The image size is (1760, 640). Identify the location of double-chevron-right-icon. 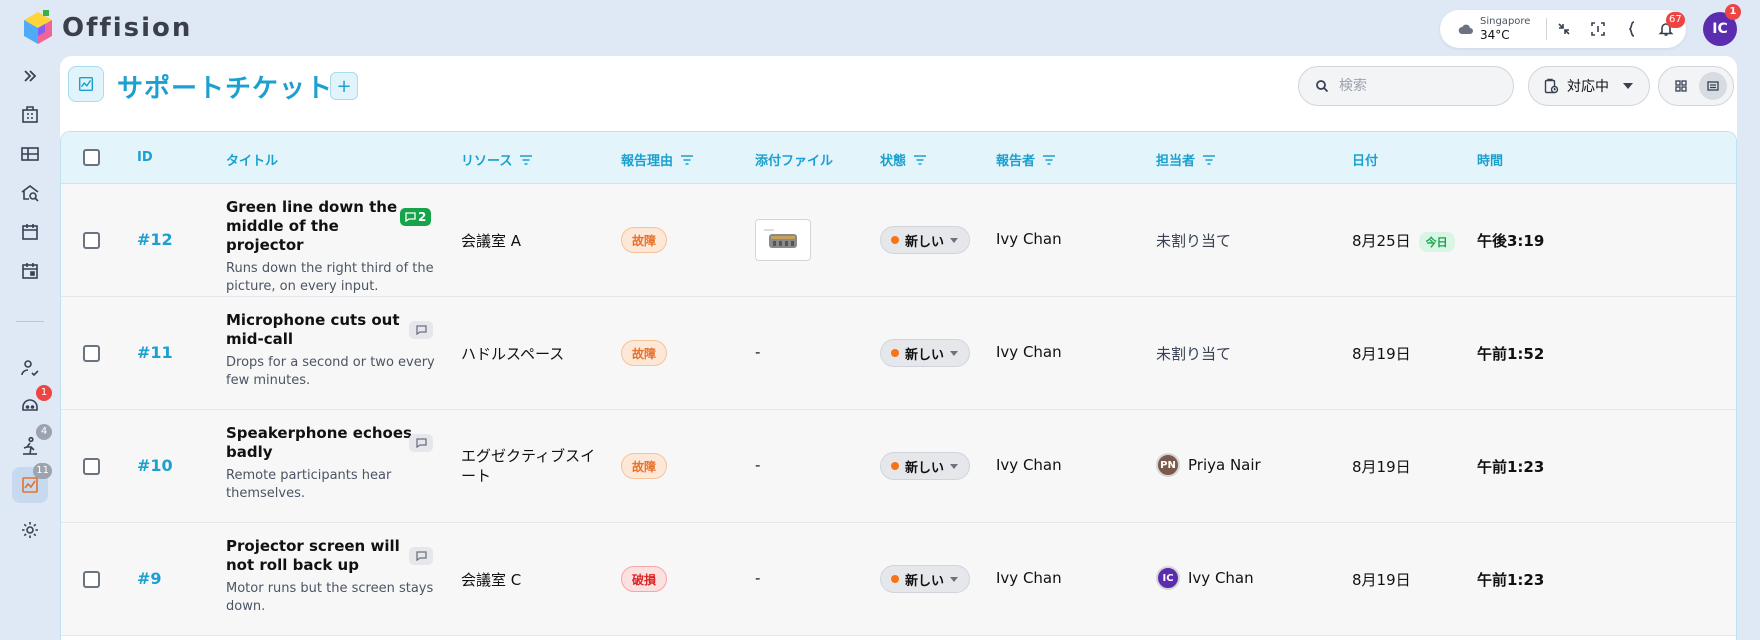
(30, 76).